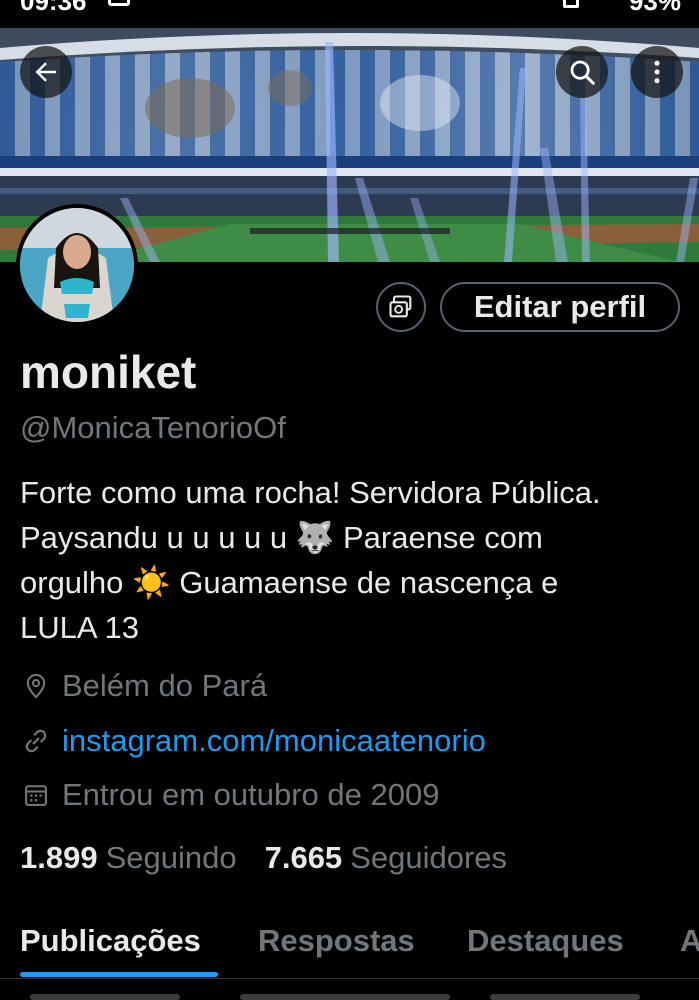  I want to click on more-vertical-icon, so click(657, 72).